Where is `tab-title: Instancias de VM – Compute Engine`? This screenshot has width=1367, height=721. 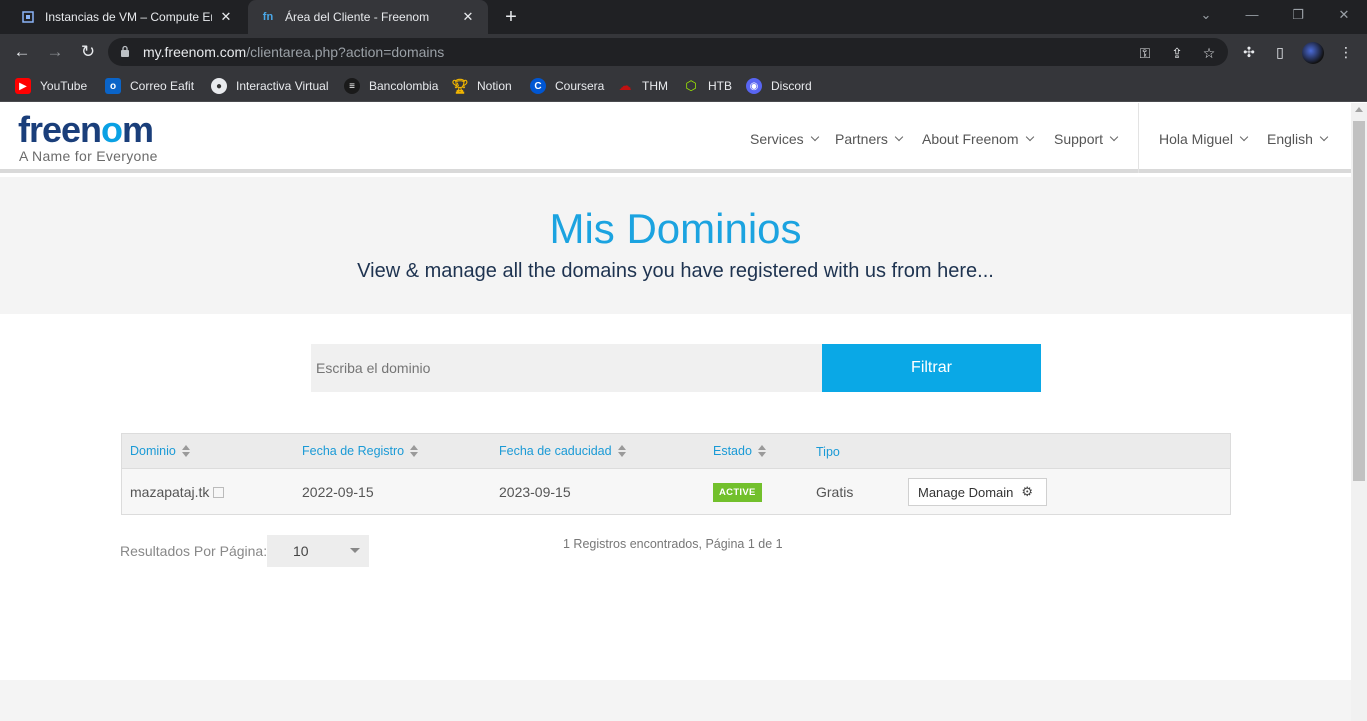
tab-title: Instancias de VM – Compute Engine is located at coordinates (128, 17).